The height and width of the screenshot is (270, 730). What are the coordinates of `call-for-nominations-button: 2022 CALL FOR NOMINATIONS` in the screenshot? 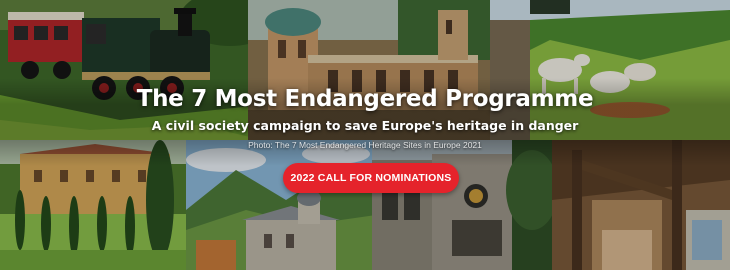 It's located at (371, 178).